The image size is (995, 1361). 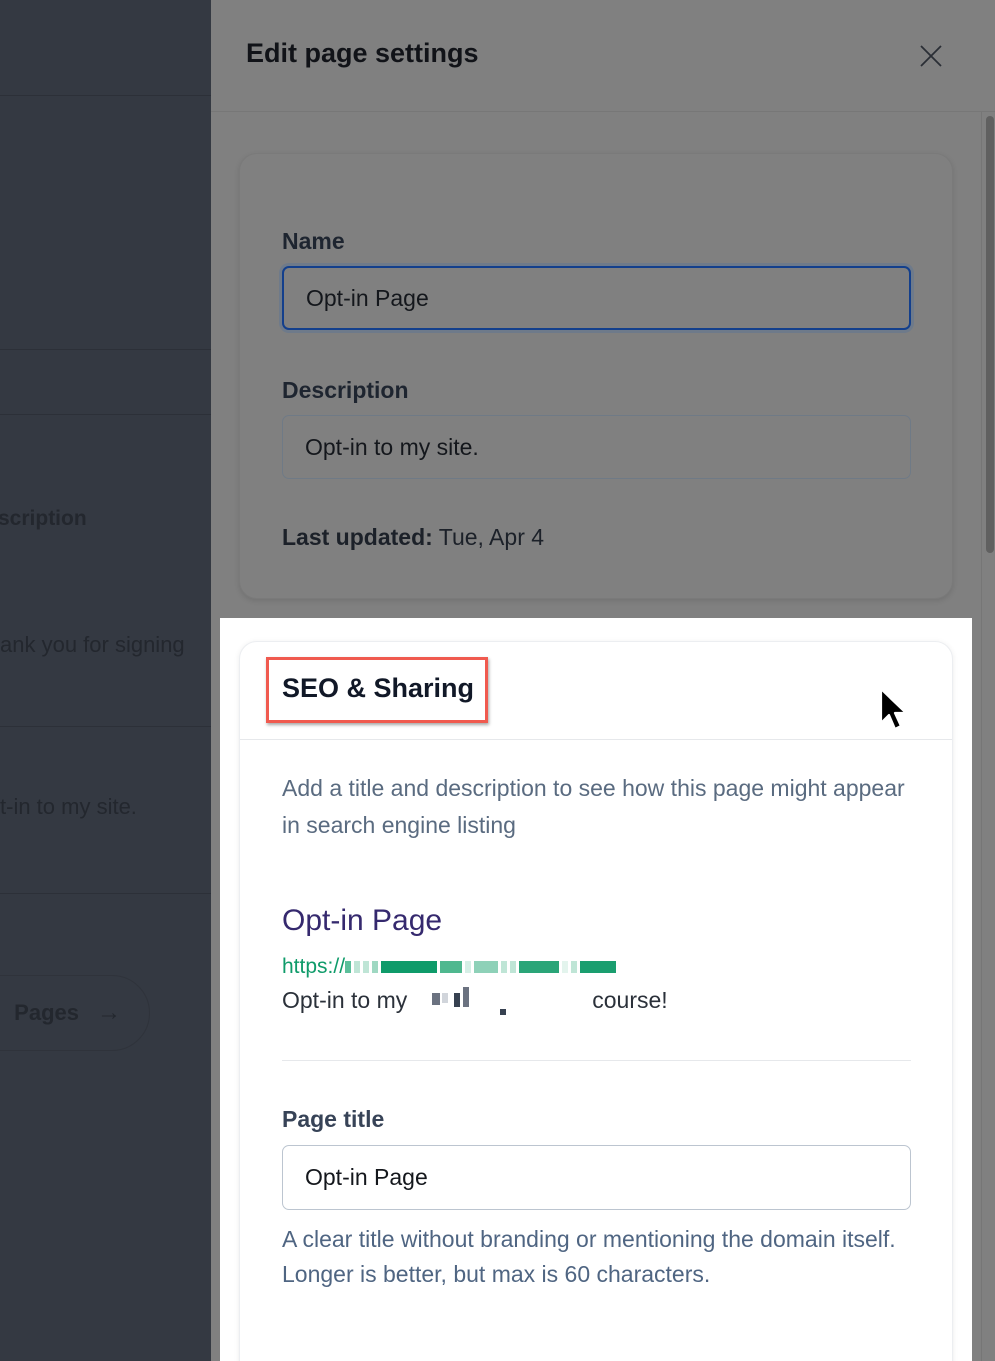 What do you see at coordinates (603, 56) in the screenshot?
I see `drawer-header: Edit page settings` at bounding box center [603, 56].